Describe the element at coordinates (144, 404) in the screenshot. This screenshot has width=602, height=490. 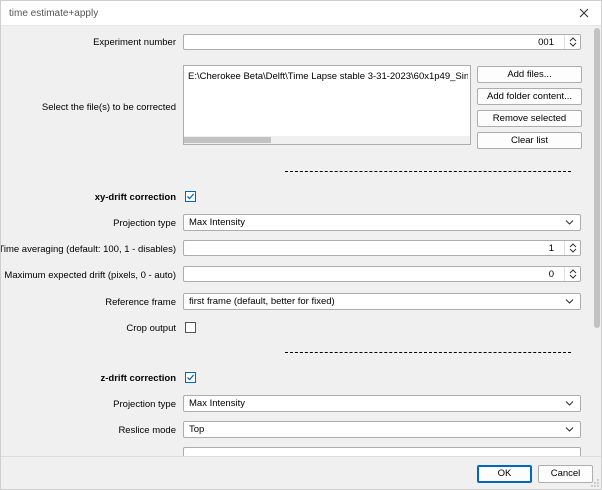
I see `z-projection-label: Projection type` at that location.